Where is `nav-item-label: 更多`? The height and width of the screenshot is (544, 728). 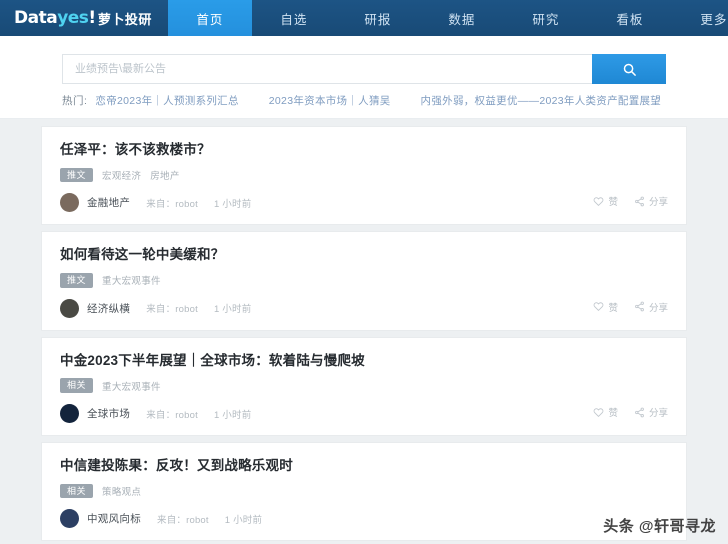 nav-item-label: 更多 is located at coordinates (714, 19).